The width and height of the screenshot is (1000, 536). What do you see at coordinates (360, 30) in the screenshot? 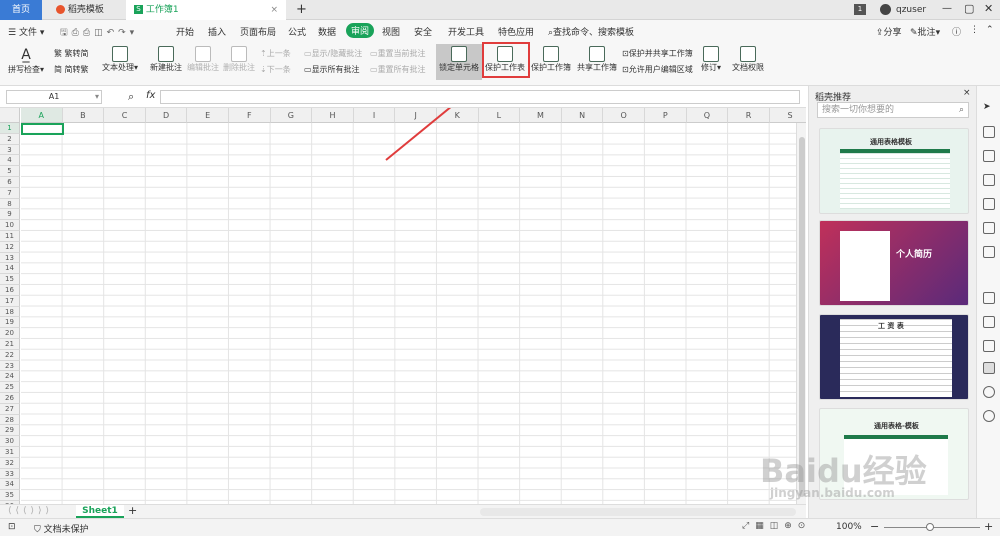
I see `menu-review: 审阅` at bounding box center [360, 30].